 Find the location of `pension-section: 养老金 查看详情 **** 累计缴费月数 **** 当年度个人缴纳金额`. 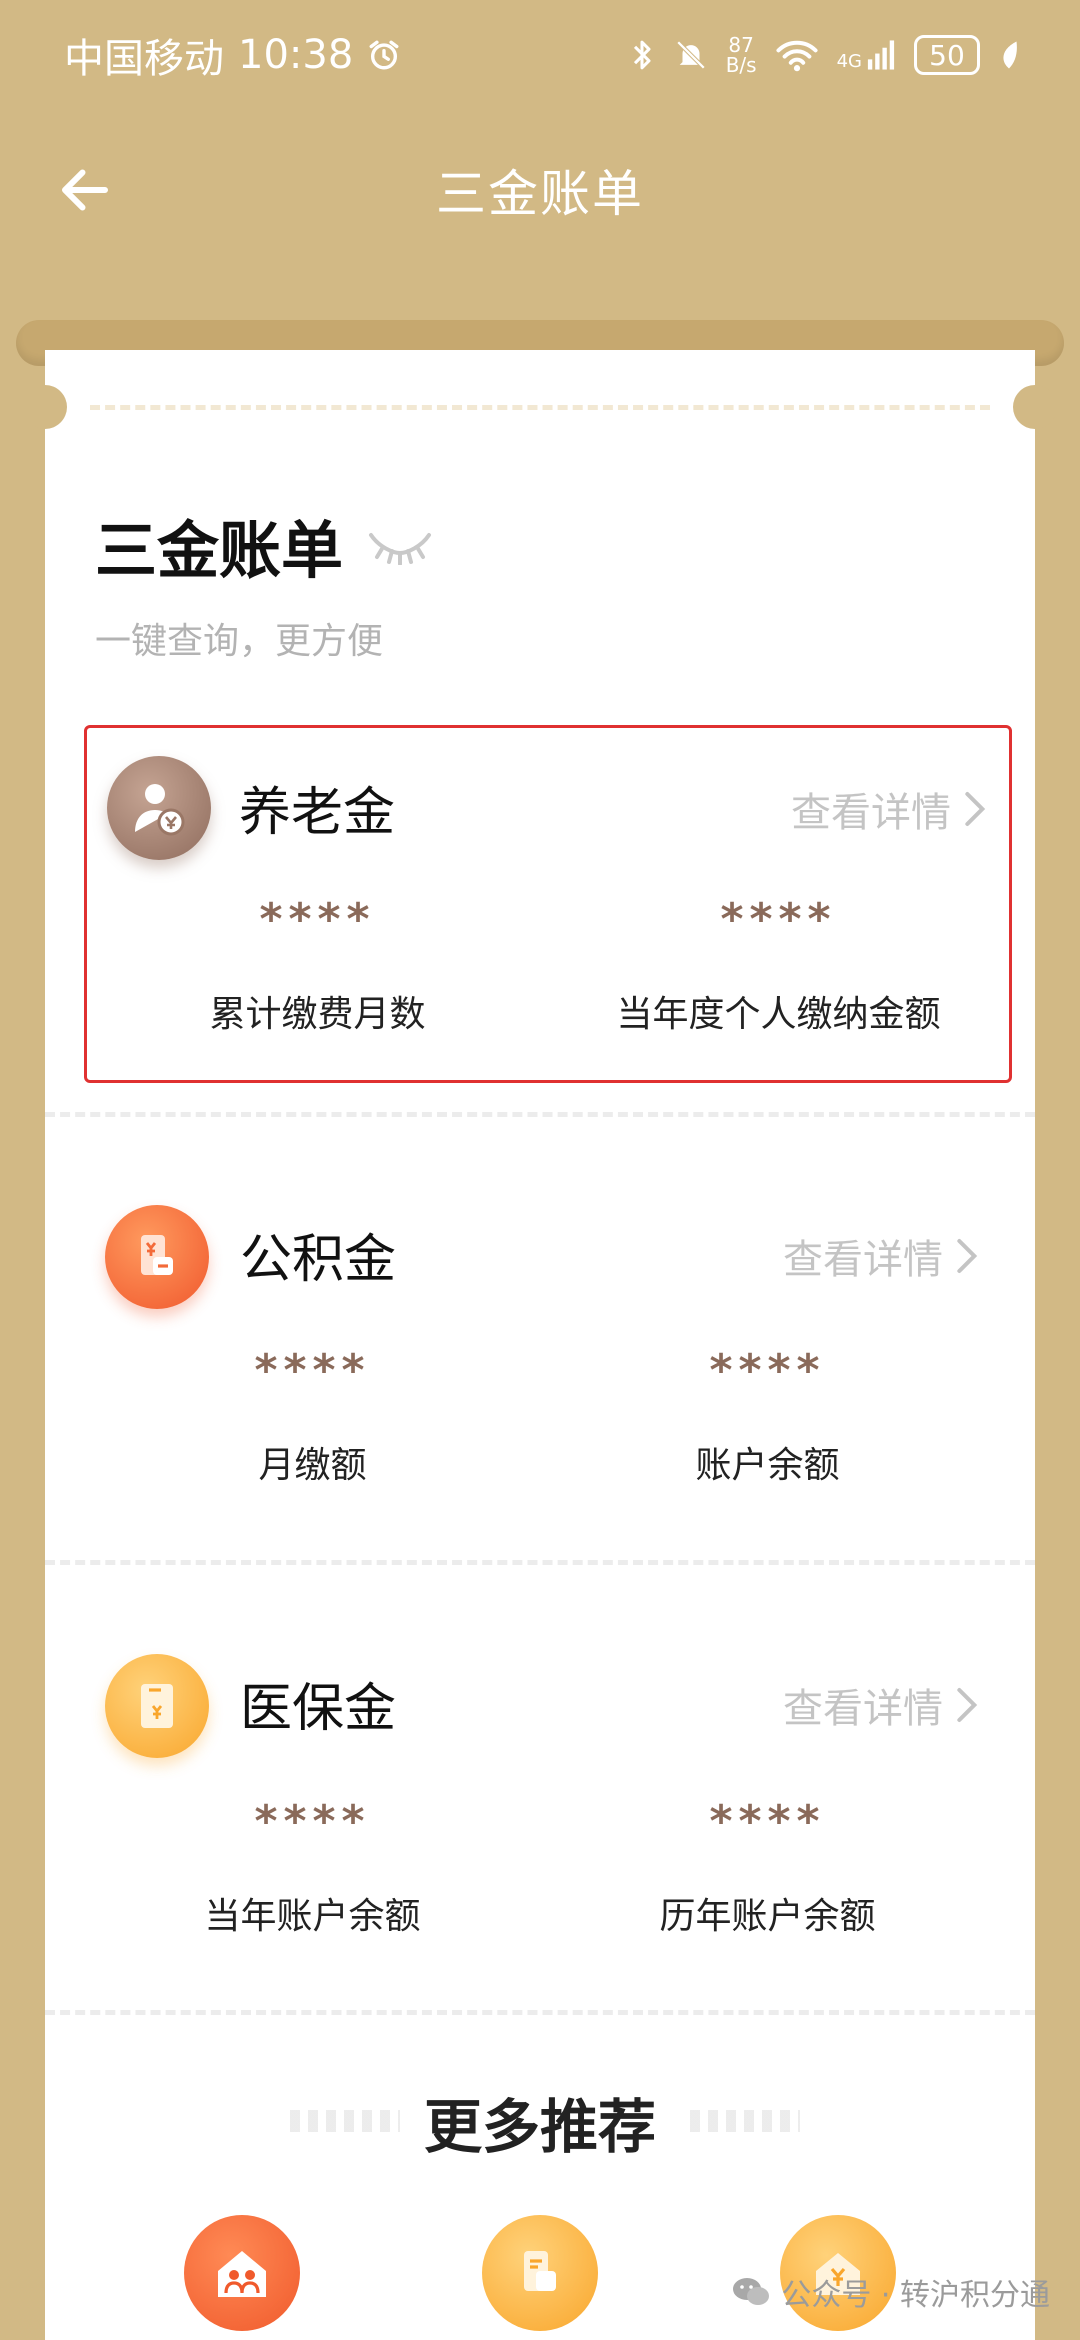

pension-section: 养老金 查看详情 **** 累计缴费月数 **** 当年度个人缴纳金额 is located at coordinates (548, 904).